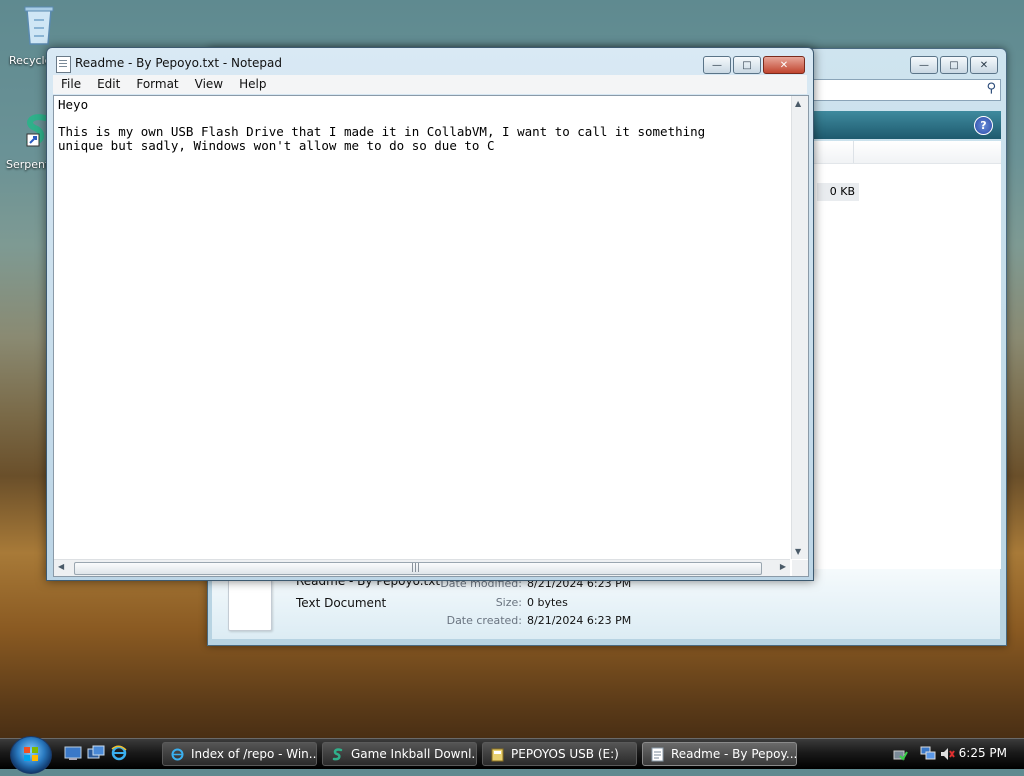 The width and height of the screenshot is (1024, 776). I want to click on recycle-bin-icon, so click(39, 23).